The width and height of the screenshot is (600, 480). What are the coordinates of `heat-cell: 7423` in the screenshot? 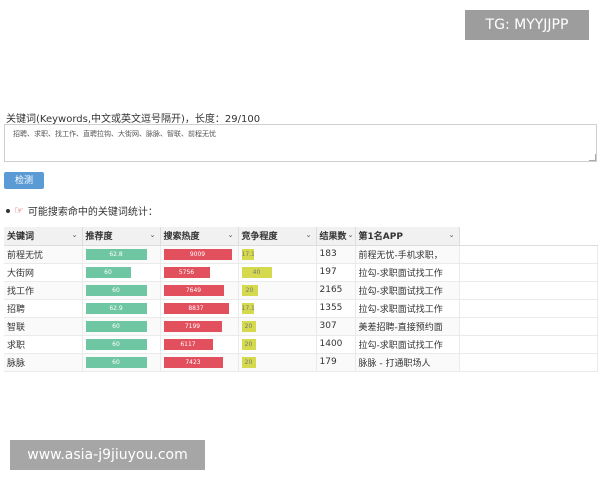 It's located at (199, 362).